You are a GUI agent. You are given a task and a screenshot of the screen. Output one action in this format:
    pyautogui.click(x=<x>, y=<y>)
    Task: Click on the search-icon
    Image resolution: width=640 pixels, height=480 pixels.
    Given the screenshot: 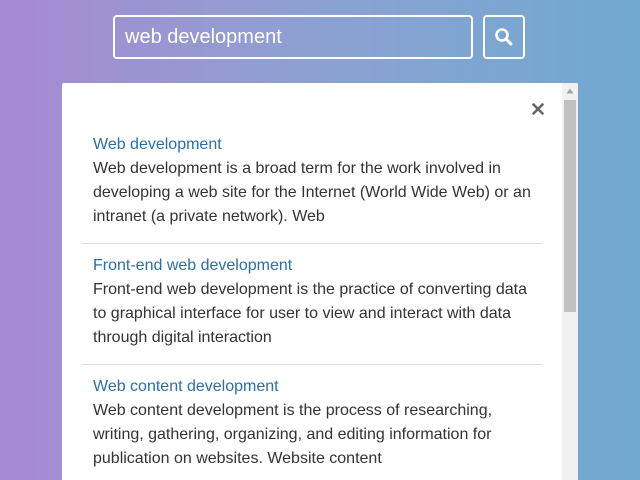 What is the action you would take?
    pyautogui.click(x=504, y=37)
    